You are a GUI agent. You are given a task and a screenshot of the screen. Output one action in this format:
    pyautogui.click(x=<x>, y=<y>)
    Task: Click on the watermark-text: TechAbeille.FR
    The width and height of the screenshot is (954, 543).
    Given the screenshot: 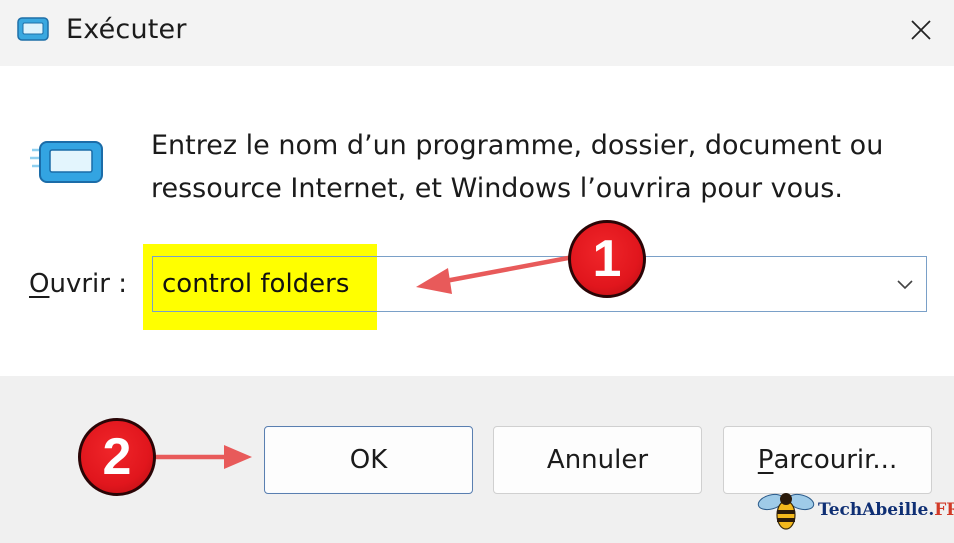 What is the action you would take?
    pyautogui.click(x=886, y=510)
    